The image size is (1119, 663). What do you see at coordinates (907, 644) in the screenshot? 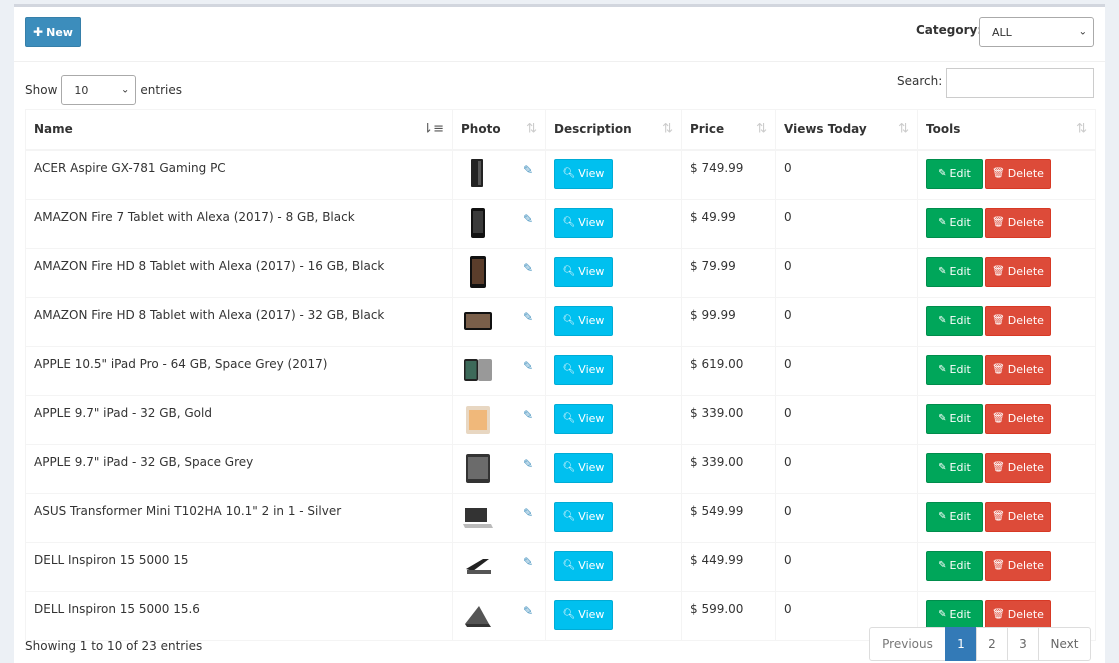
I see `pagination-previous: Previous` at bounding box center [907, 644].